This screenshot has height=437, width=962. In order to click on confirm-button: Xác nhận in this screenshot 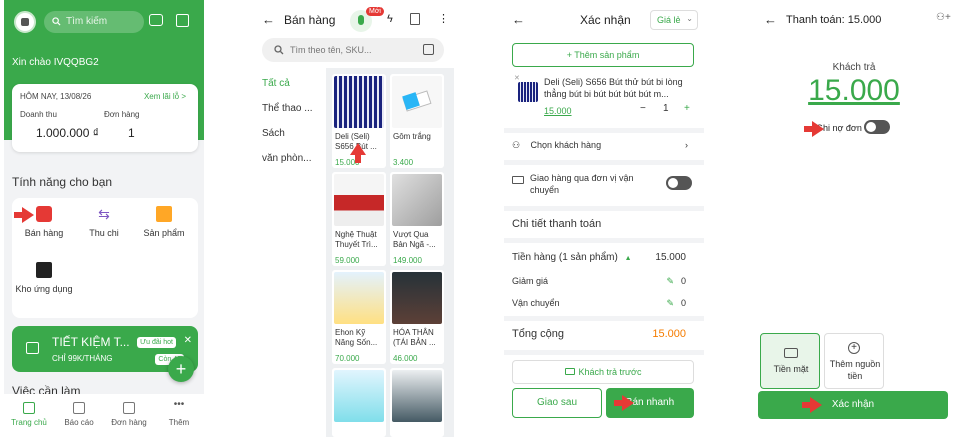, I will do `click(853, 405)`.